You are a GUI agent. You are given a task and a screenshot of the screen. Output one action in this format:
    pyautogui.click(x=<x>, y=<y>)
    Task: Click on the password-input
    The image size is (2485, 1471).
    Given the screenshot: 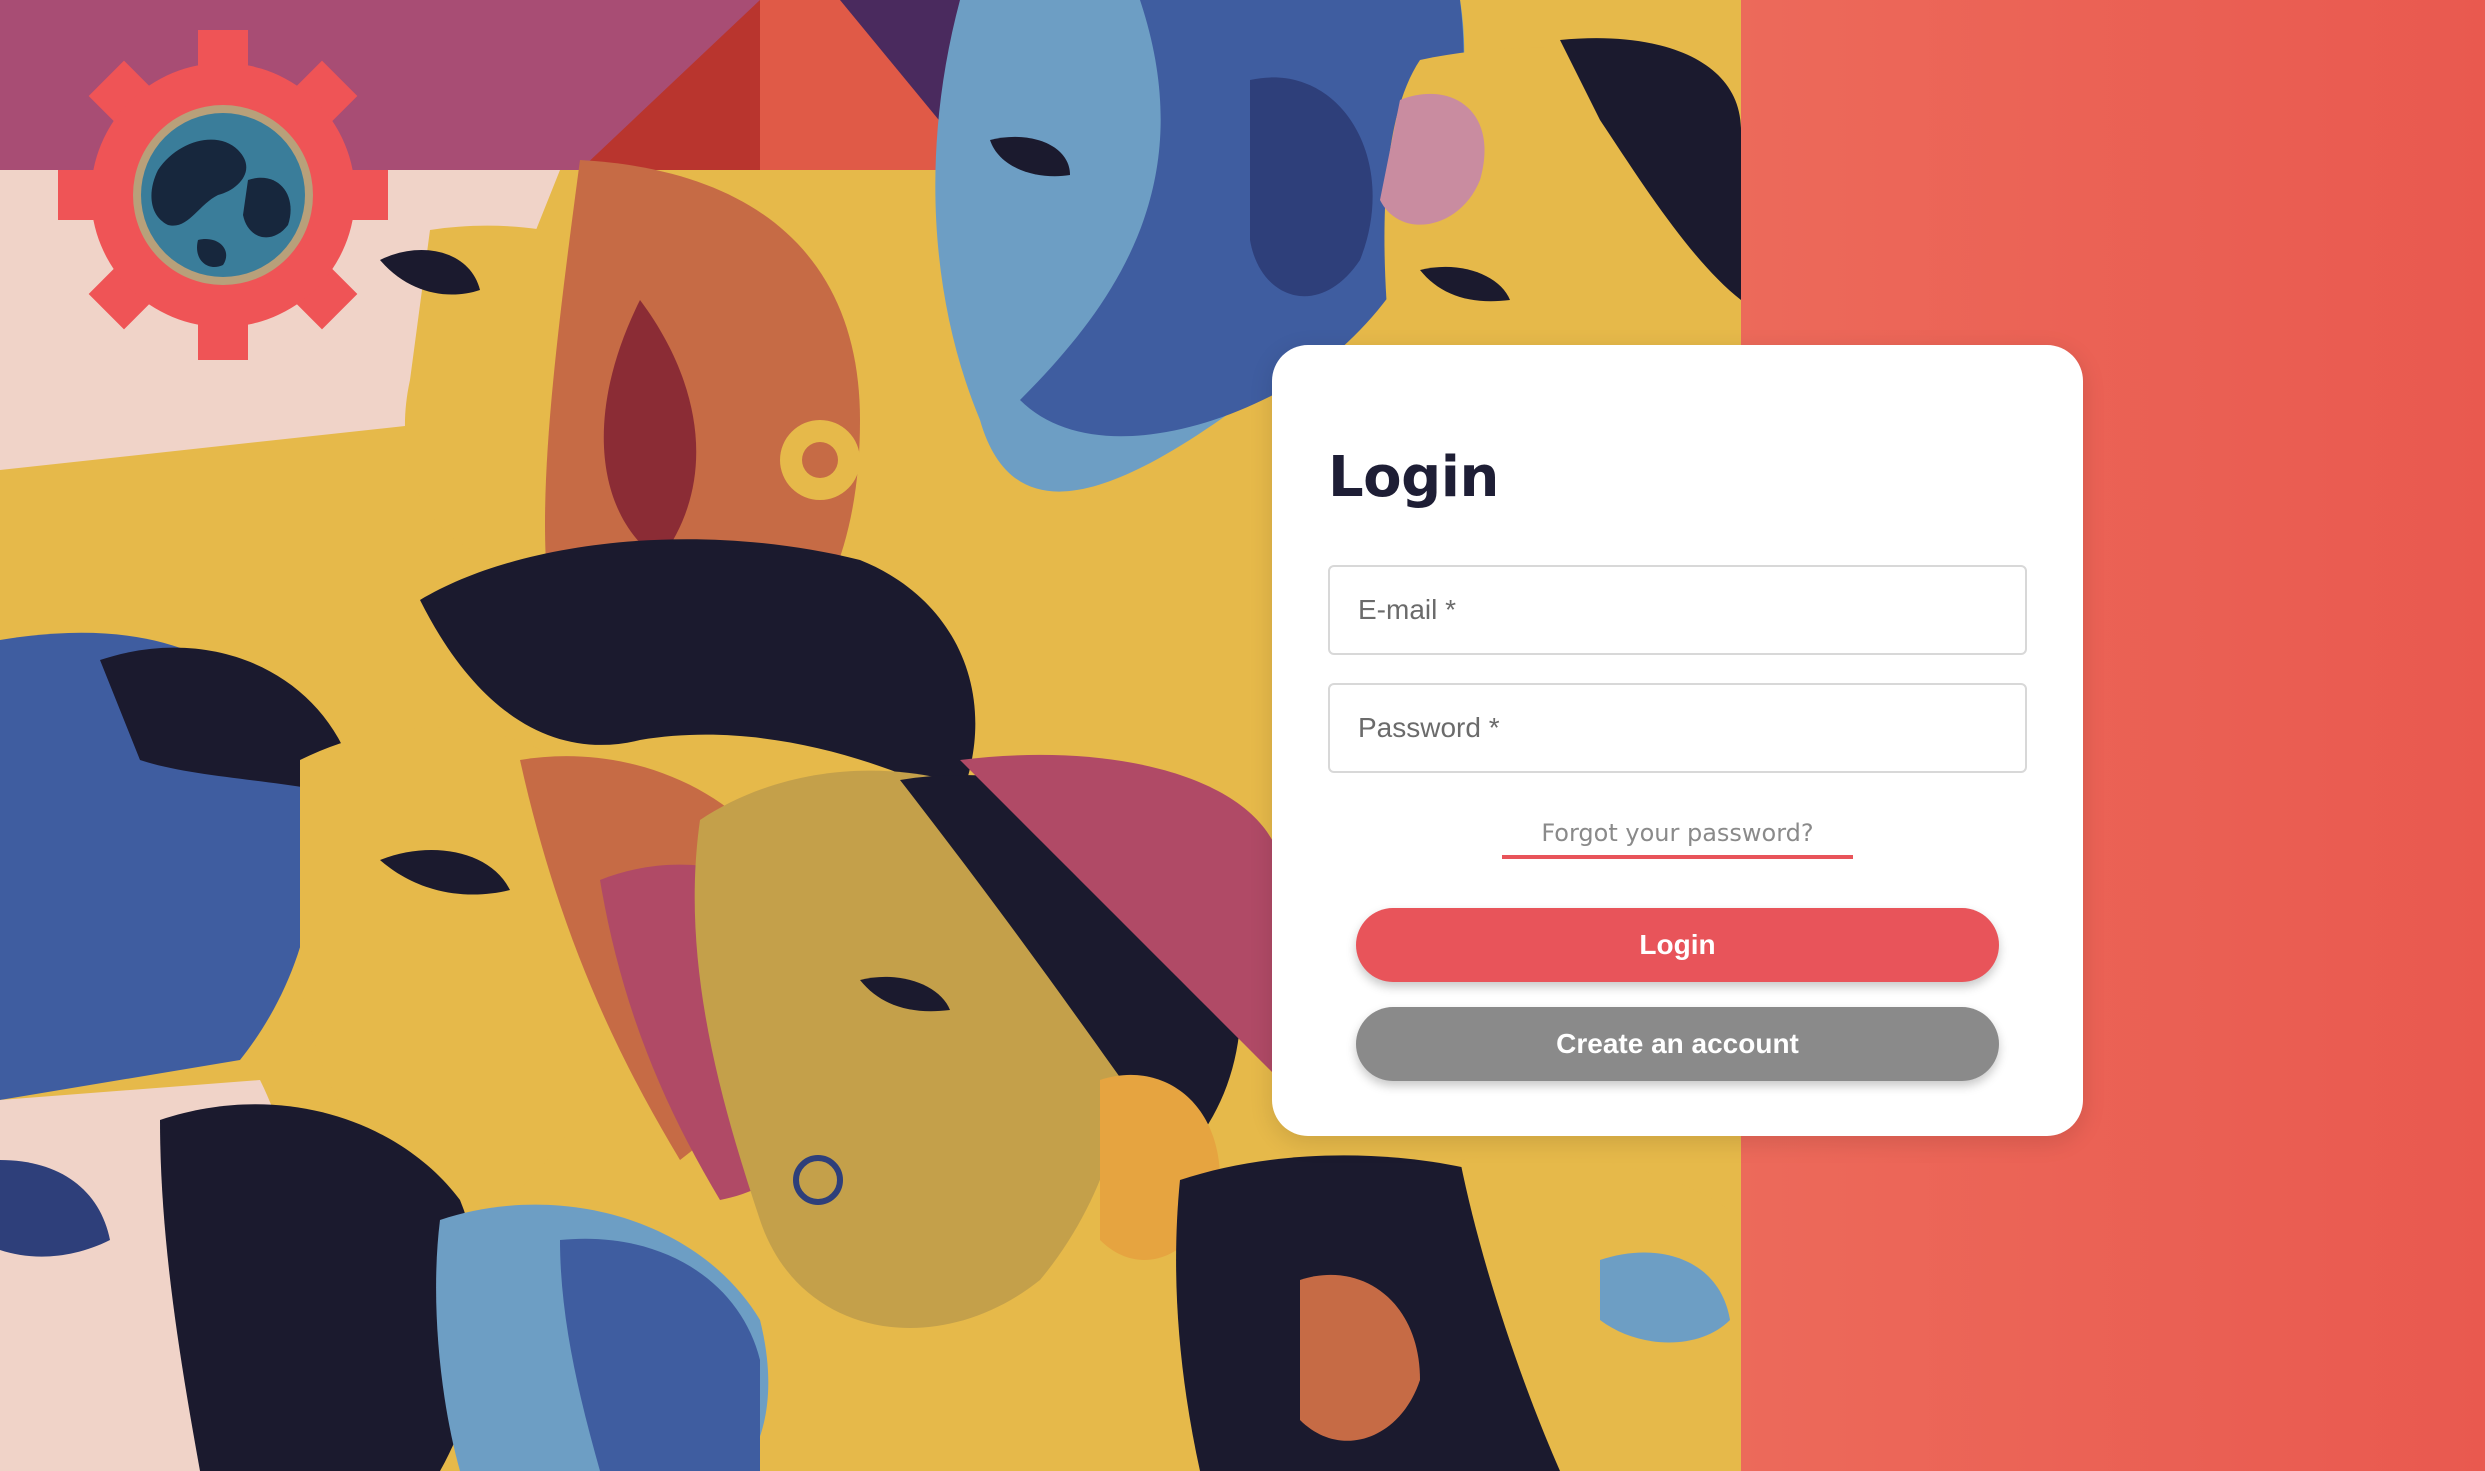 What is the action you would take?
    pyautogui.click(x=1677, y=728)
    